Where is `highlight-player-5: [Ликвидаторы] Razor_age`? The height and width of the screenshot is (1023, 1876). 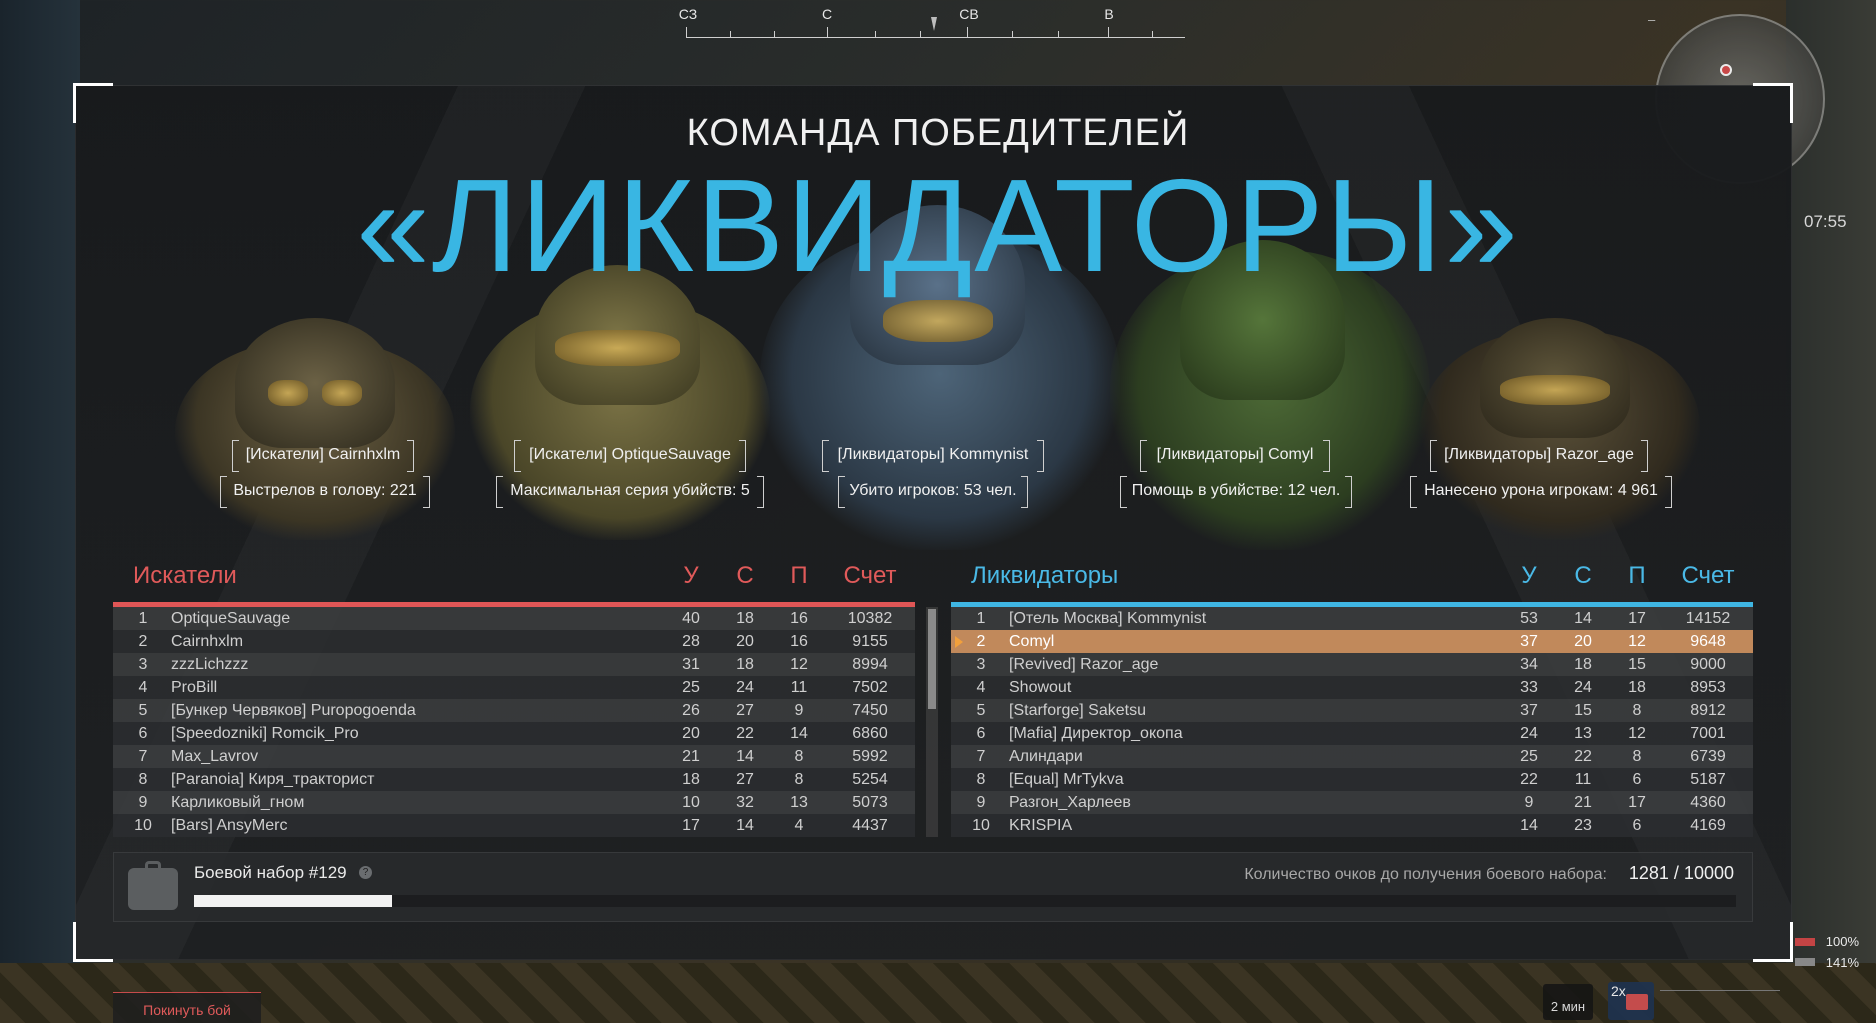
highlight-player-5: [Ликвидаторы] Razor_age is located at coordinates (1539, 456).